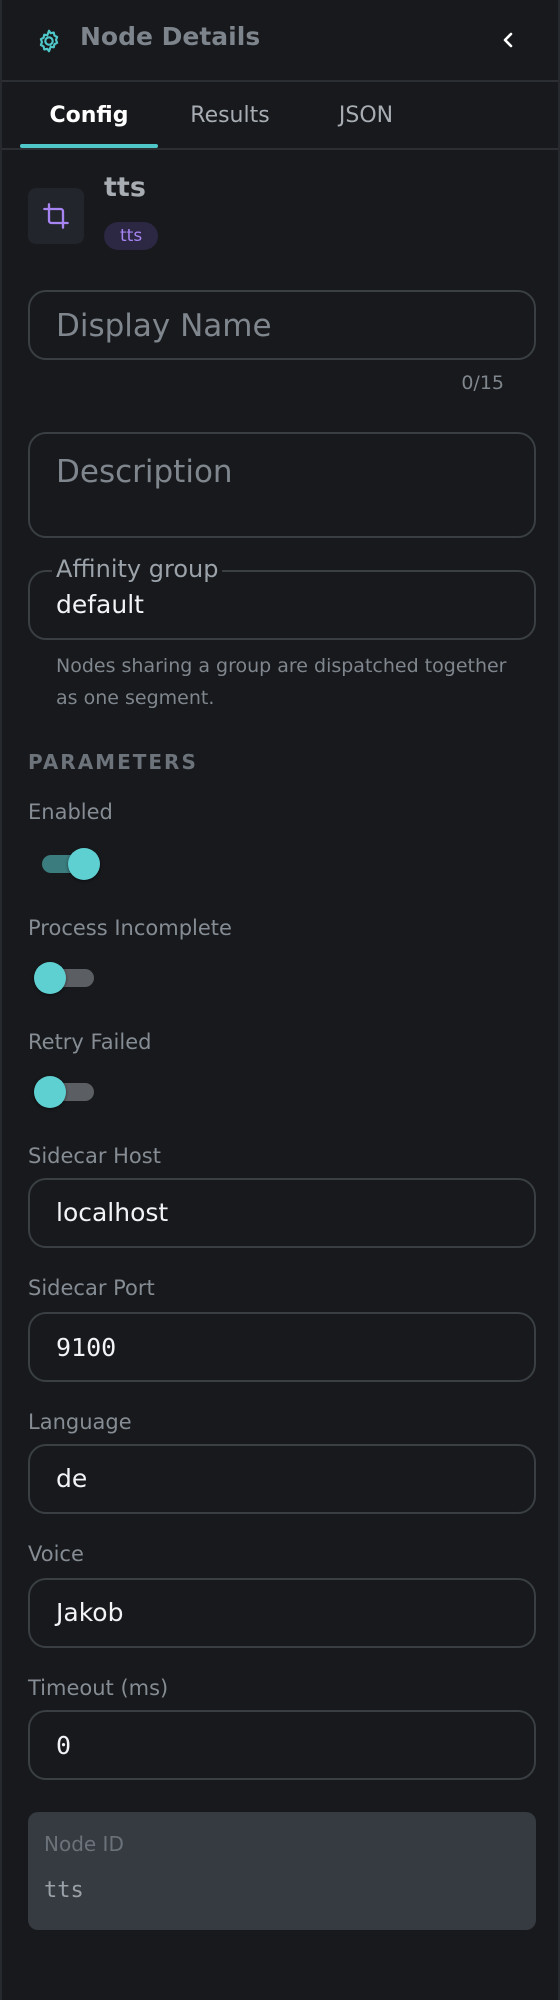  I want to click on tab-bar: Config Results JSON, so click(280, 117).